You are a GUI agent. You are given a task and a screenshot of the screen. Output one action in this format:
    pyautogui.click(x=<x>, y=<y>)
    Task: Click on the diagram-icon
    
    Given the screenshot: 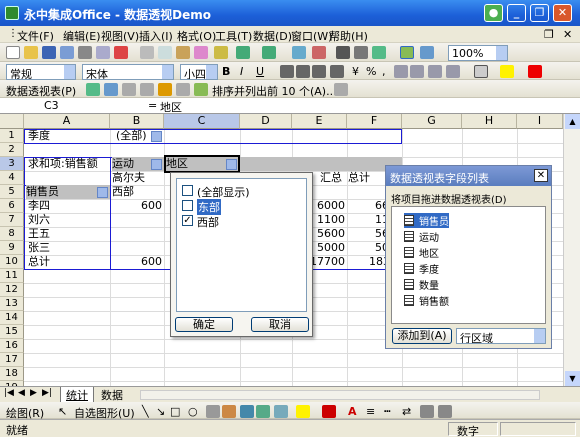 What is the action you would take?
    pyautogui.click(x=247, y=411)
    